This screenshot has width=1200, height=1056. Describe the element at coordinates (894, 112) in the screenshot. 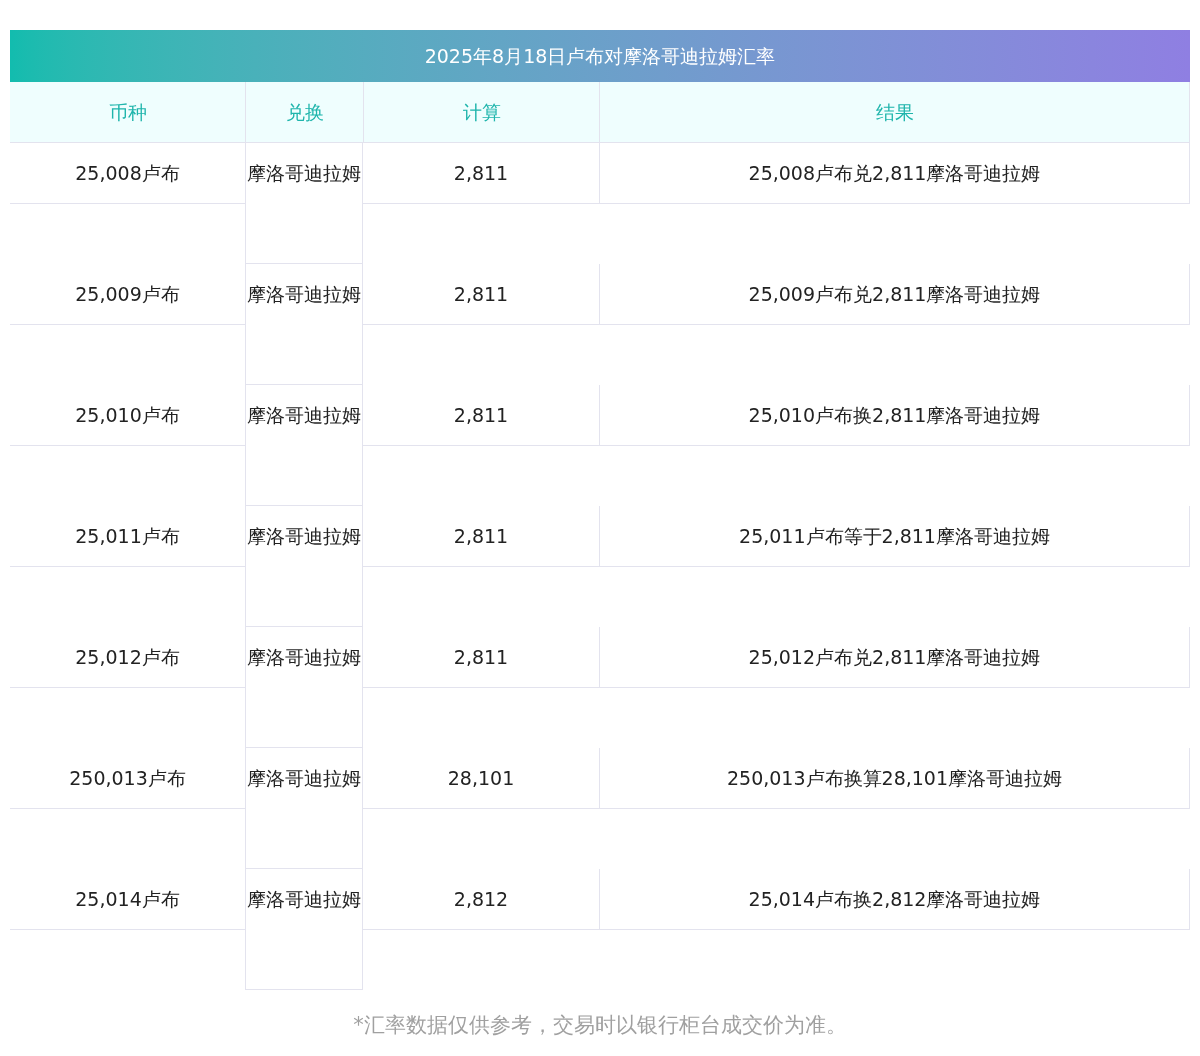

I see `column-header: 结果` at that location.